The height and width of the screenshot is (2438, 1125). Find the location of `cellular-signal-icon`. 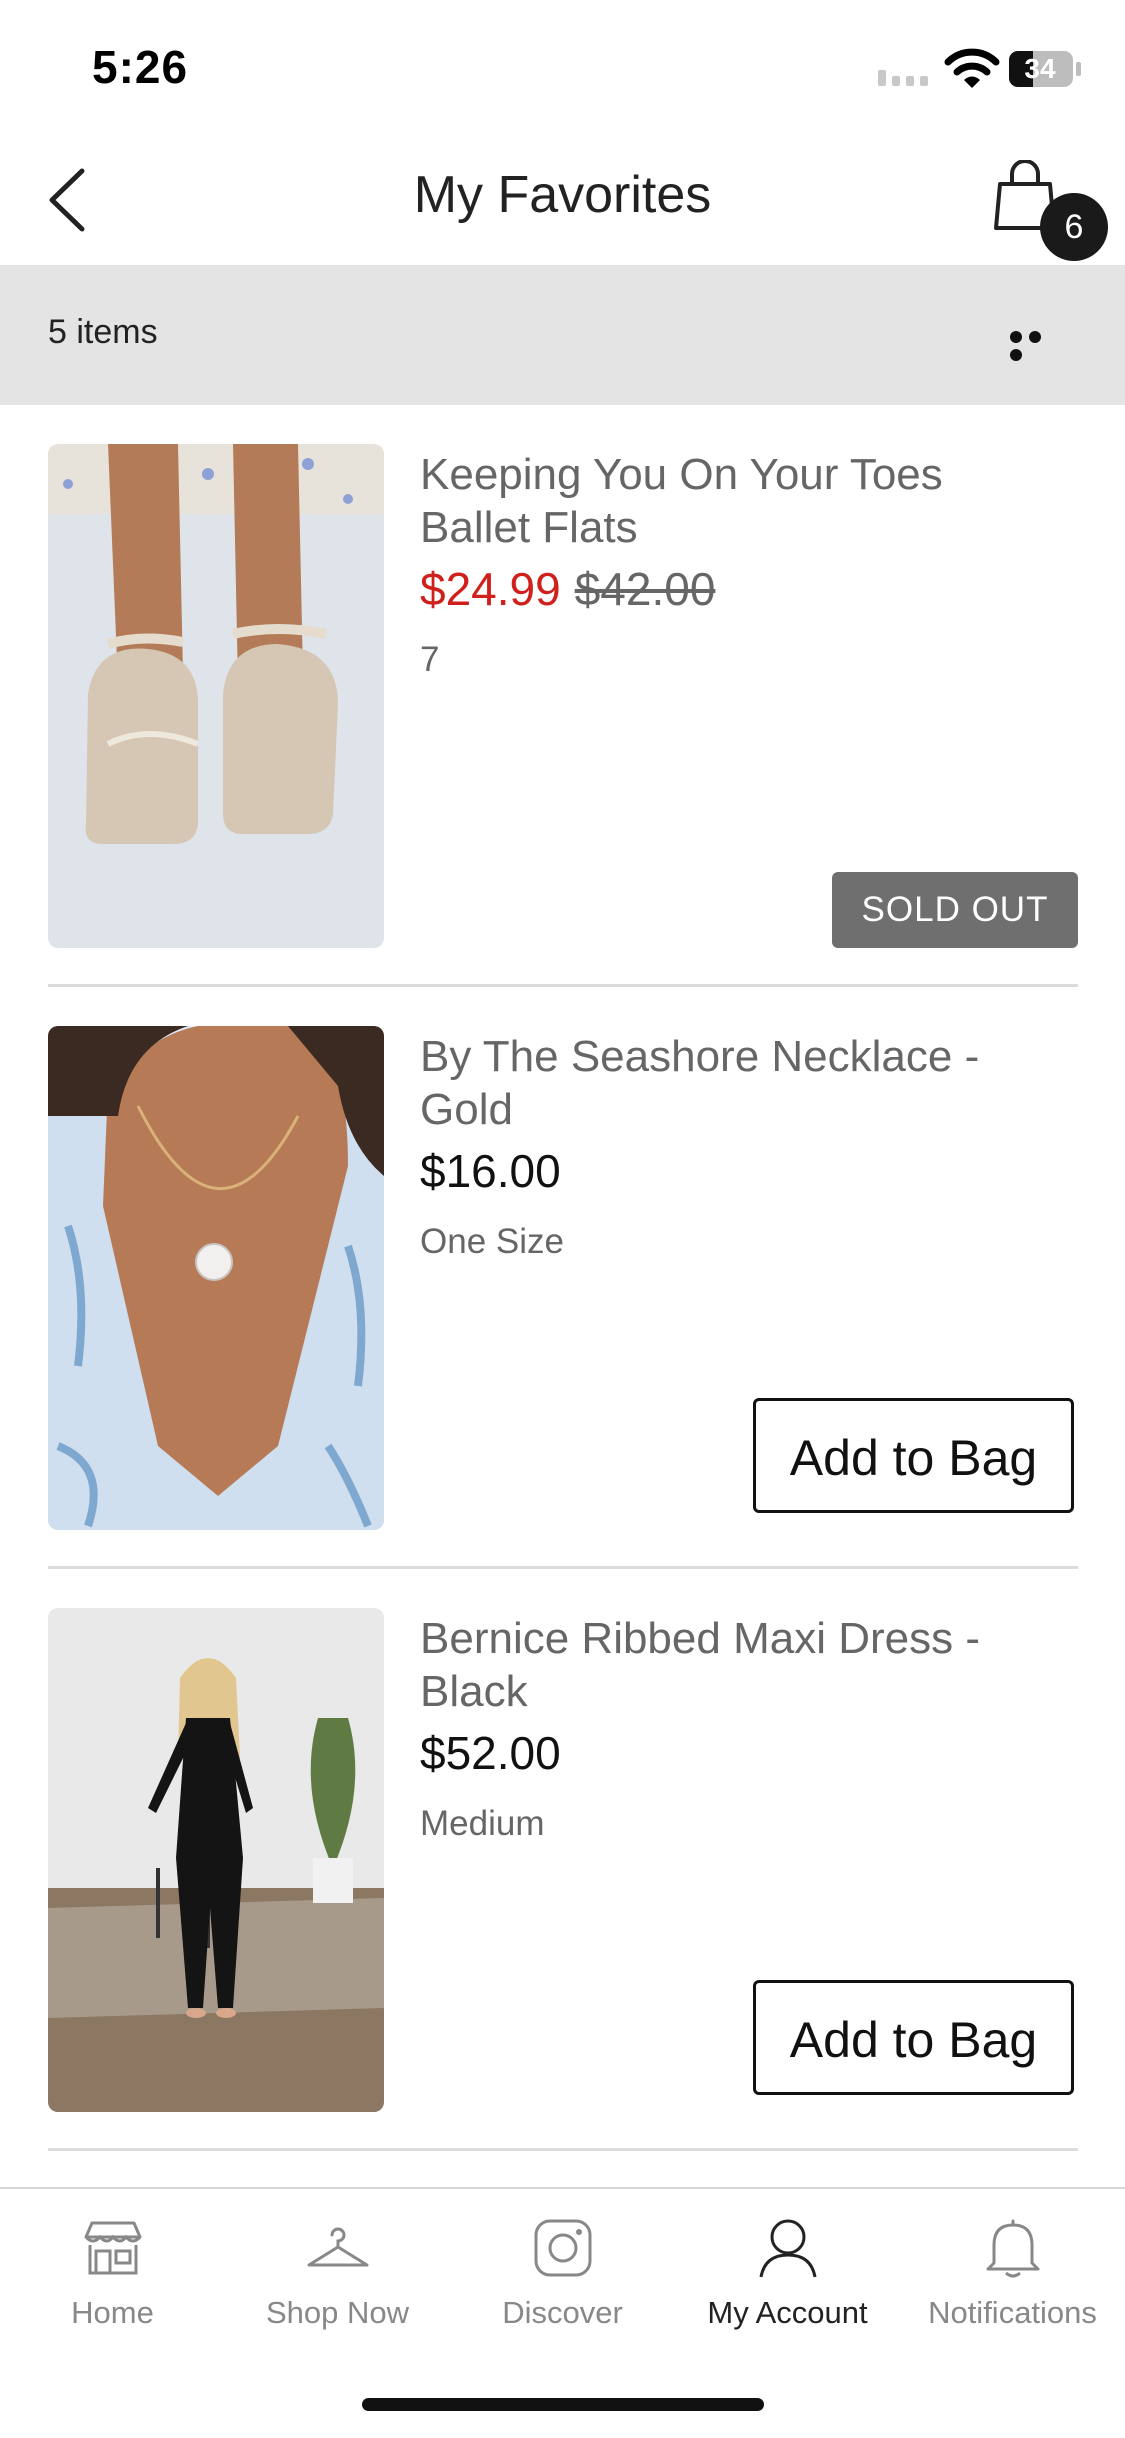

cellular-signal-icon is located at coordinates (903, 78).